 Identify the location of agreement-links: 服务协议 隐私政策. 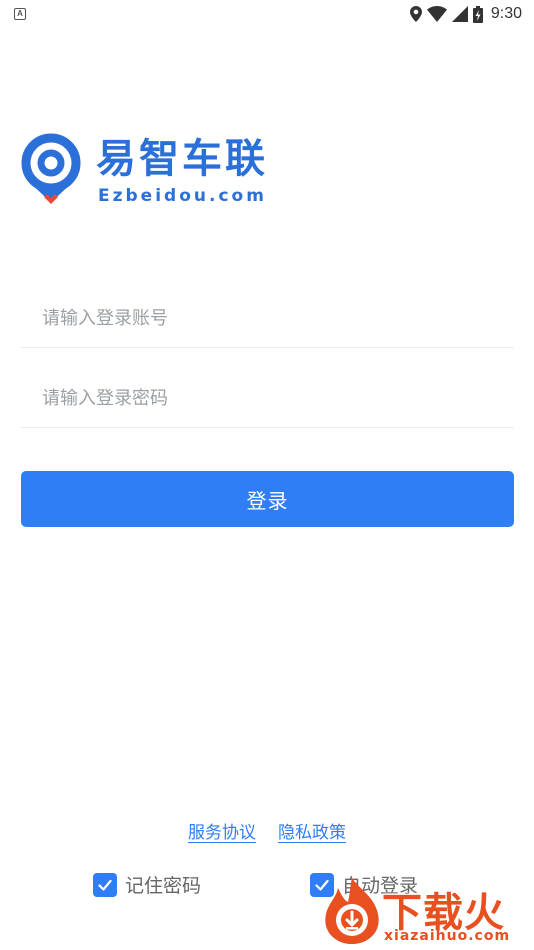
(267, 830).